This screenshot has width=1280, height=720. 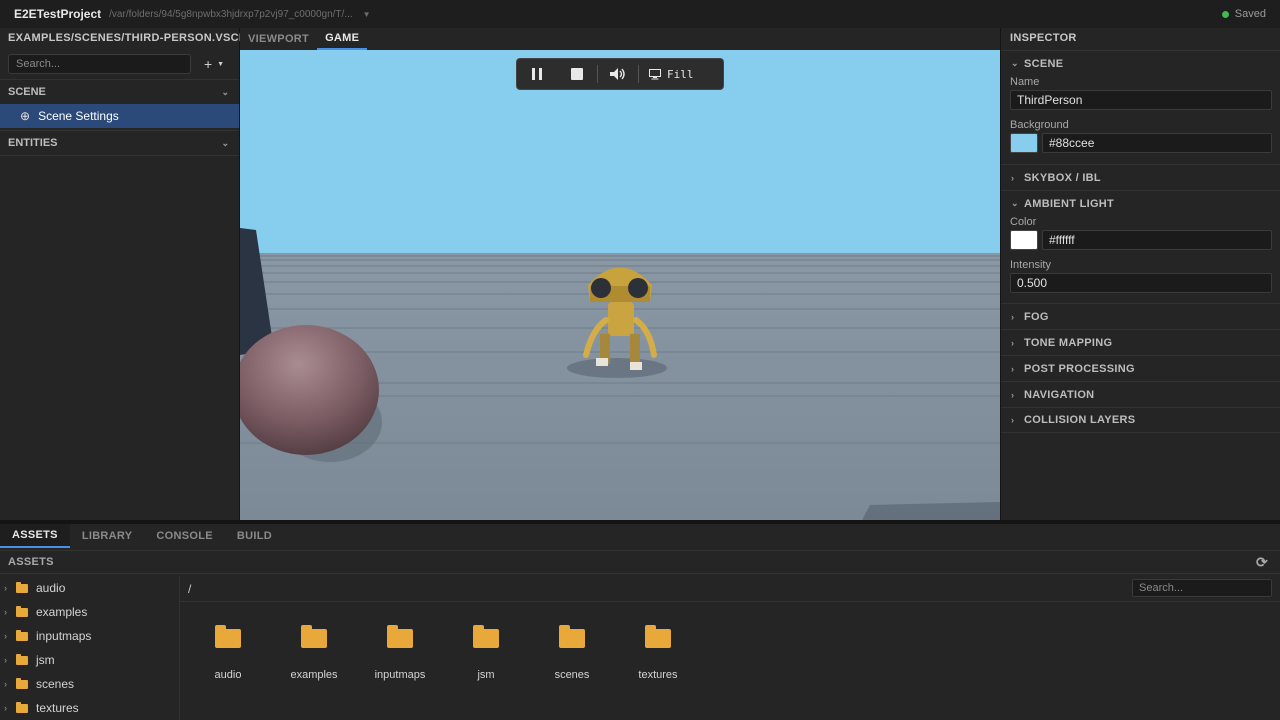 What do you see at coordinates (89, 588) in the screenshot?
I see `tree-item-audio: › audio` at bounding box center [89, 588].